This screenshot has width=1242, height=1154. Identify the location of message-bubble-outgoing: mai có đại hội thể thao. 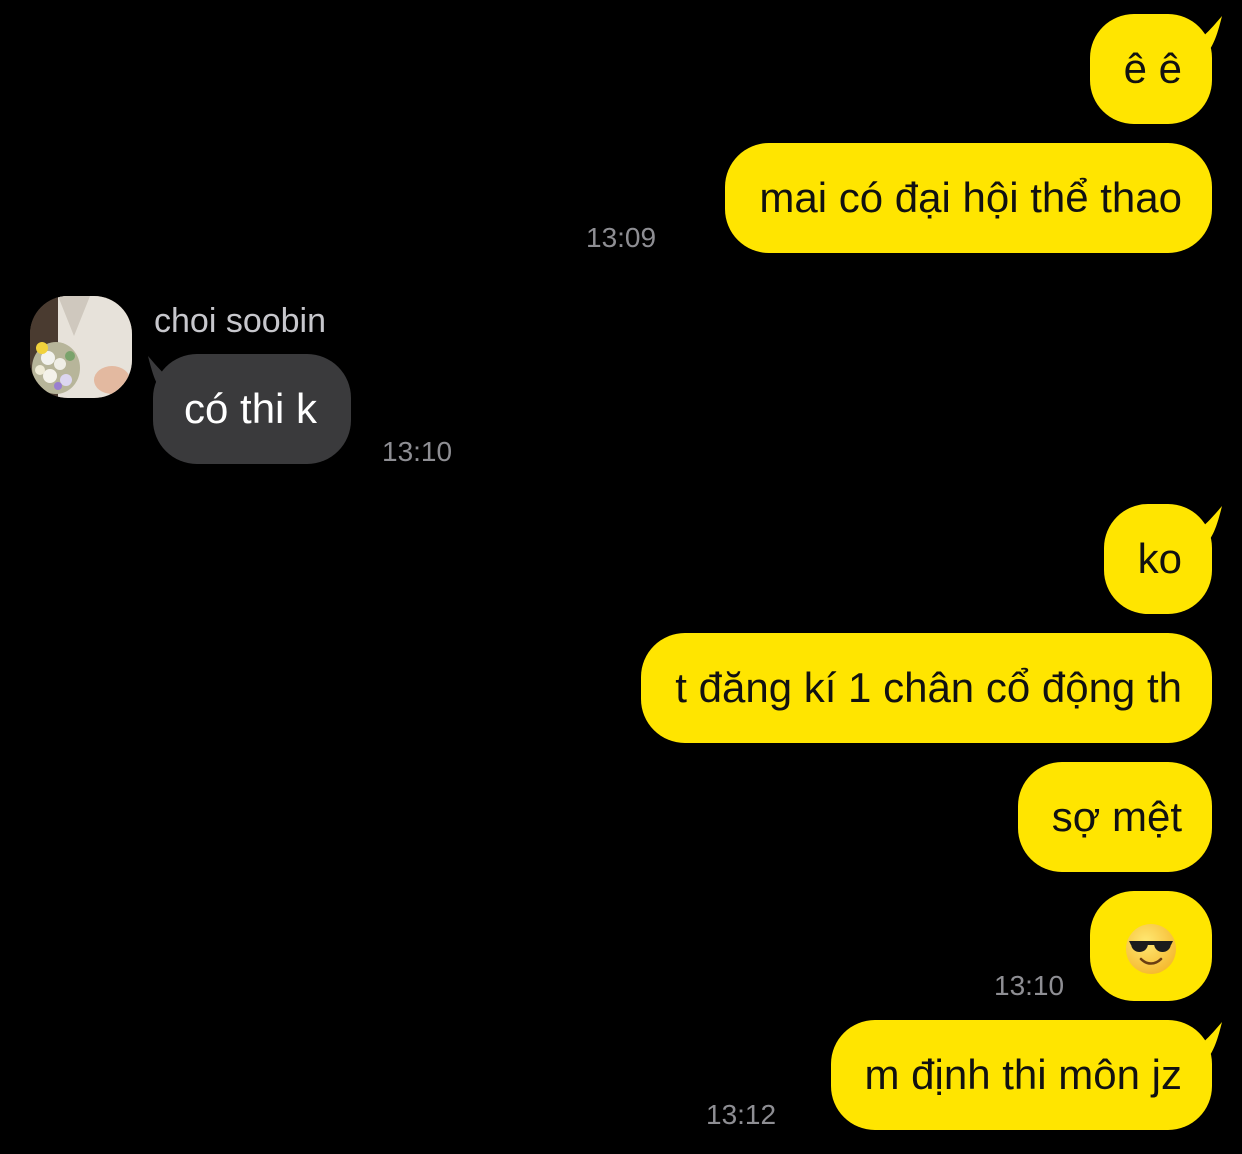
(968, 198).